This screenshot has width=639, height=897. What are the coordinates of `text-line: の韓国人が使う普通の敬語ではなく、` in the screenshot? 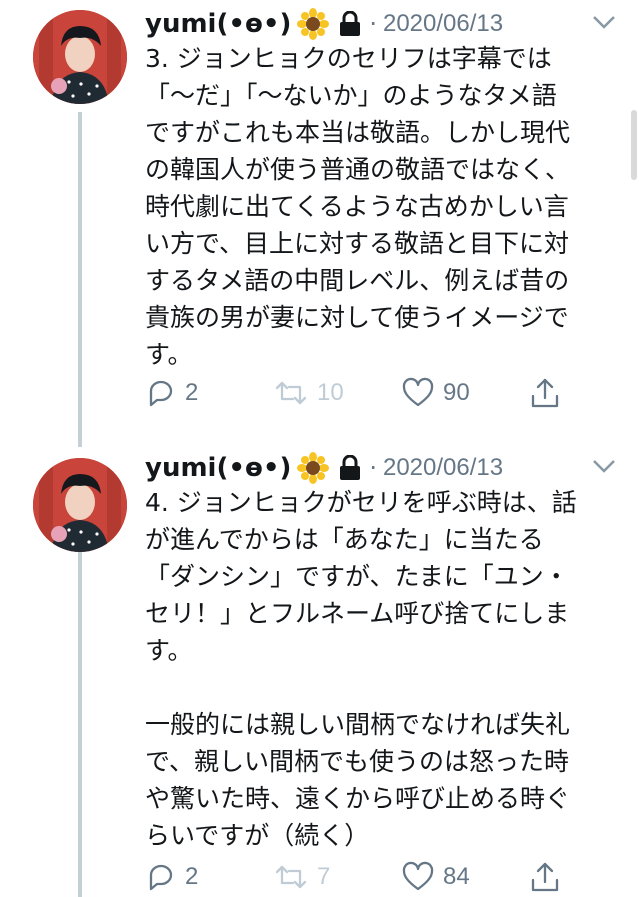 It's located at (358, 169).